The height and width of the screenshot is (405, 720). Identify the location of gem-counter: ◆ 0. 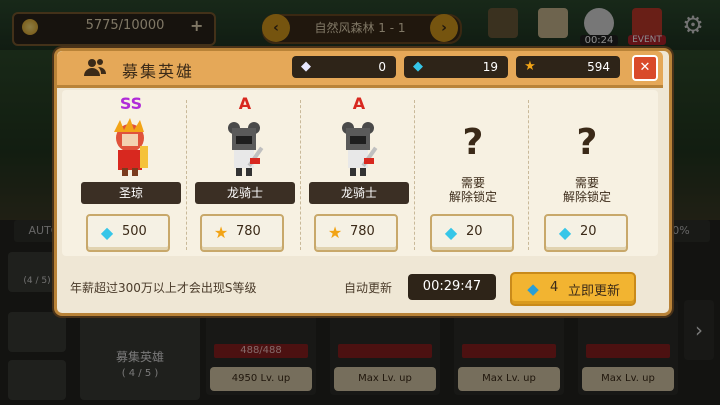
(344, 67).